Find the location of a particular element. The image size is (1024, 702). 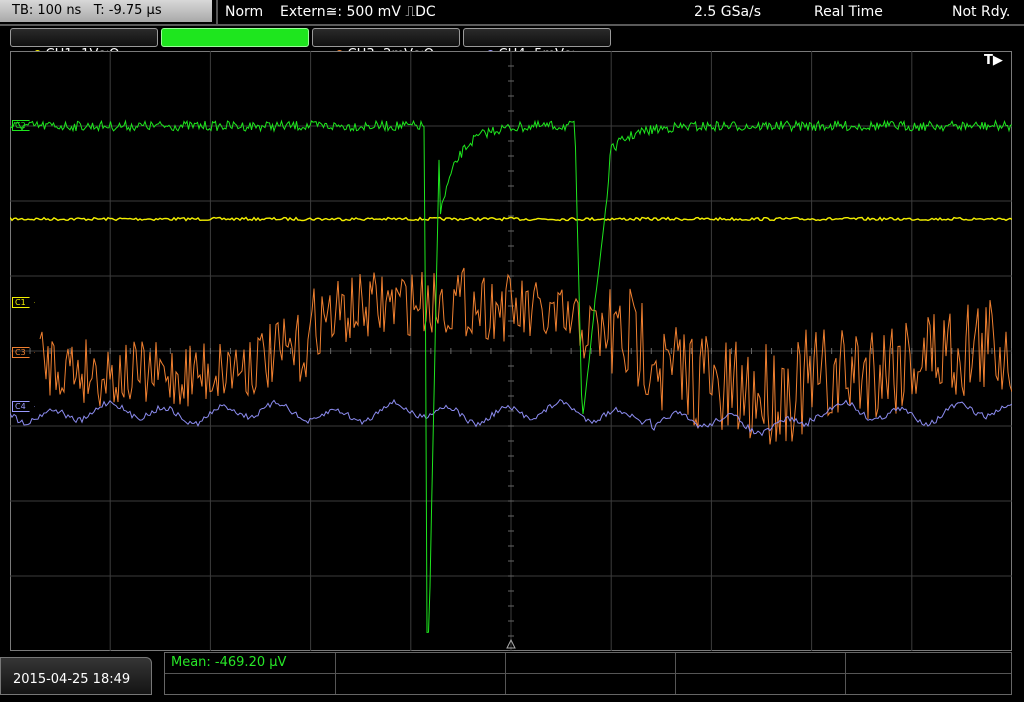

timebase-box: TB: 100 ns T: -9.75 µs is located at coordinates (106, 11).